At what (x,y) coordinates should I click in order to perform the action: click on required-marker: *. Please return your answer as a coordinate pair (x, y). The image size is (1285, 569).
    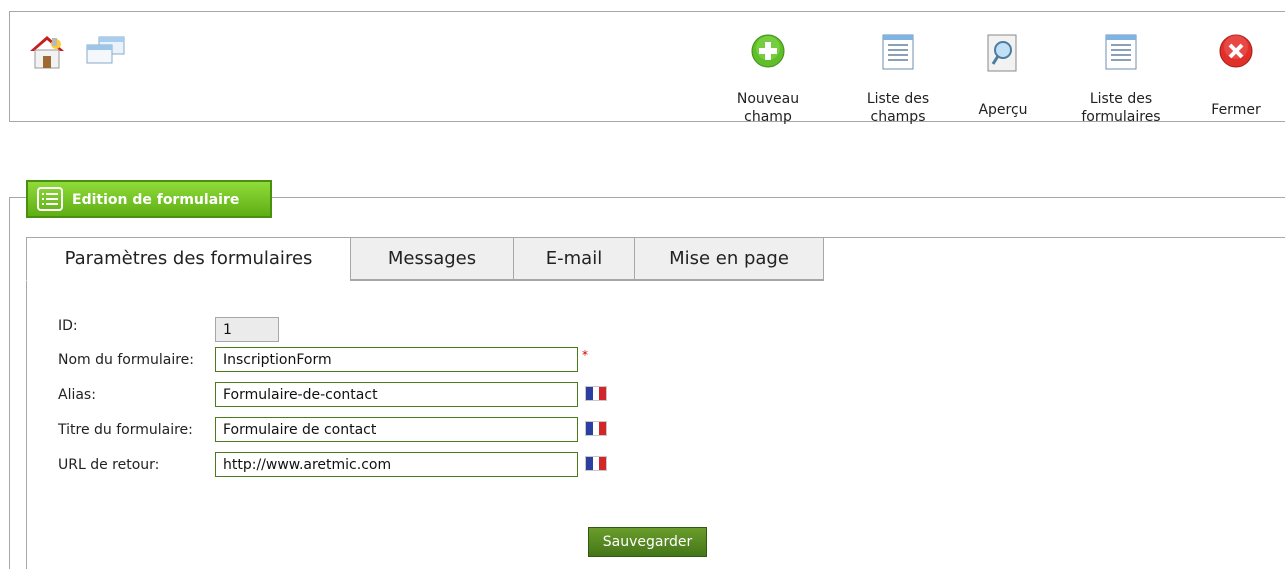
    Looking at the image, I should click on (585, 355).